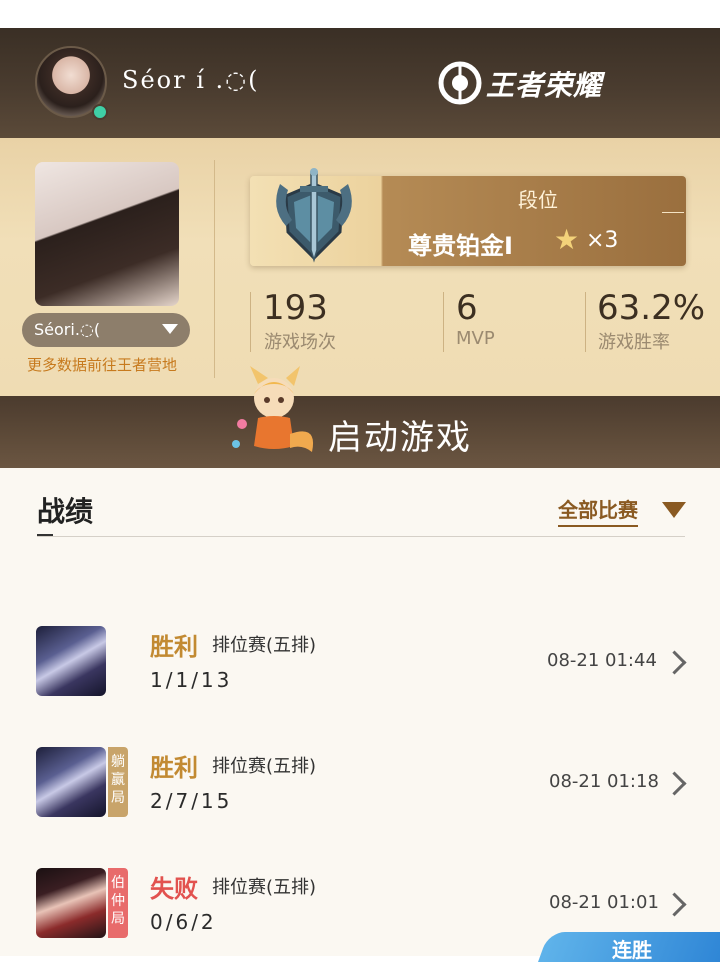 The height and width of the screenshot is (963, 720). Describe the element at coordinates (191, 80) in the screenshot. I see `username: Séor í .◌(` at that location.